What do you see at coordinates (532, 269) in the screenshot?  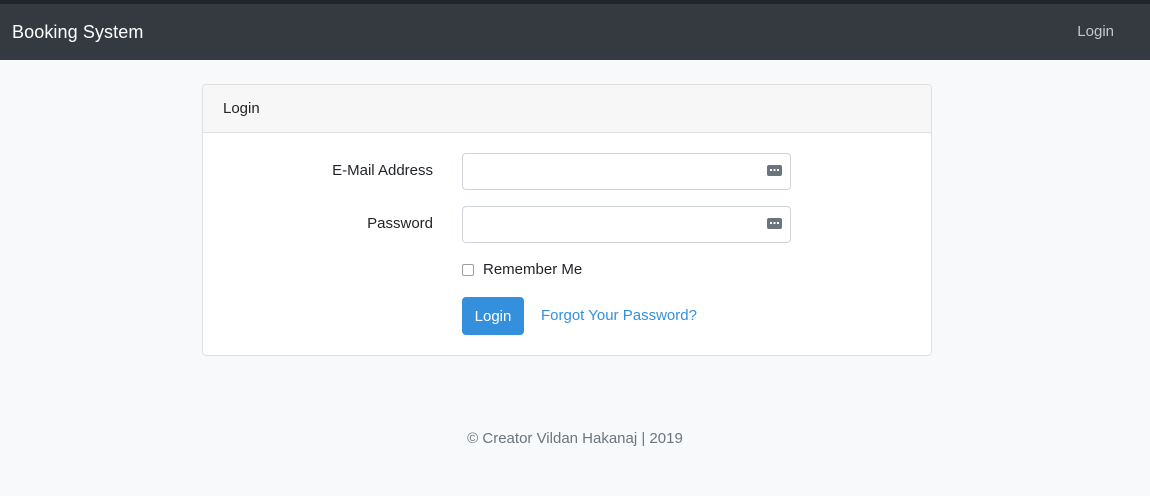 I see `remember-me-label: Remember Me` at bounding box center [532, 269].